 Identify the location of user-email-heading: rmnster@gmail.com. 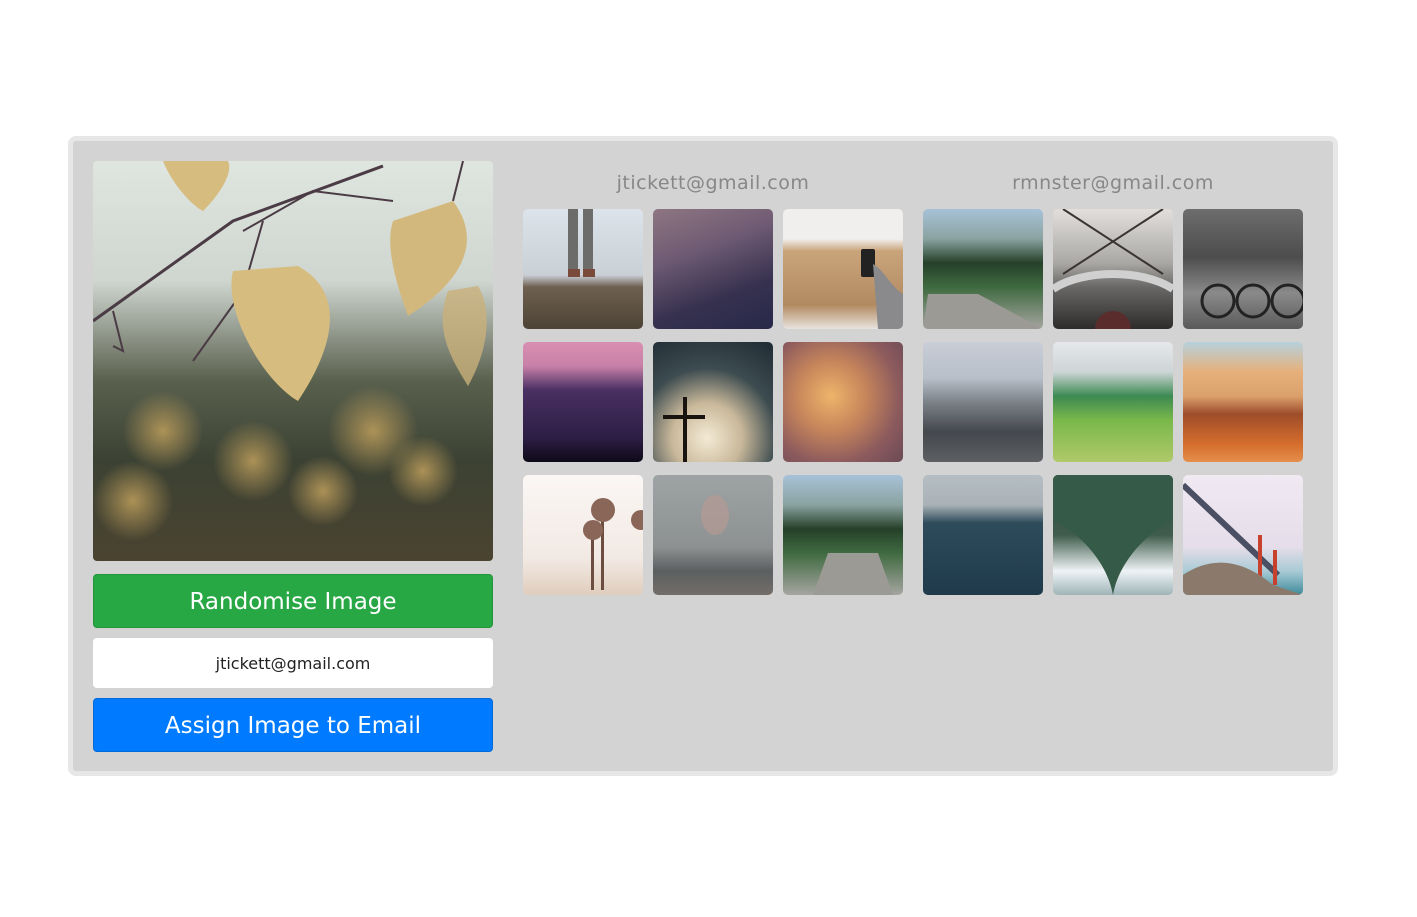
(1113, 183).